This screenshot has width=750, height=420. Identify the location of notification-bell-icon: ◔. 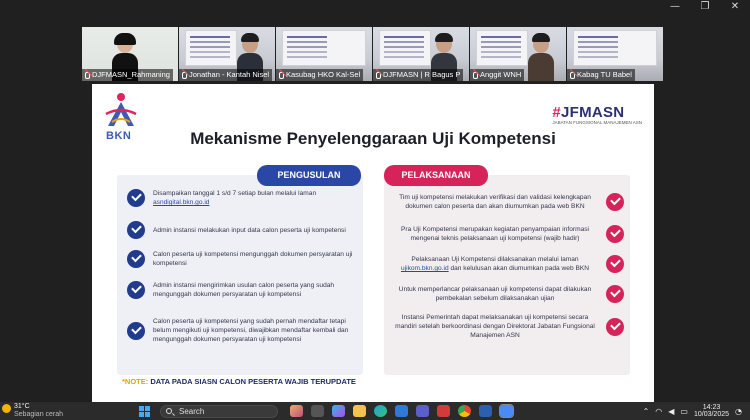
(738, 411).